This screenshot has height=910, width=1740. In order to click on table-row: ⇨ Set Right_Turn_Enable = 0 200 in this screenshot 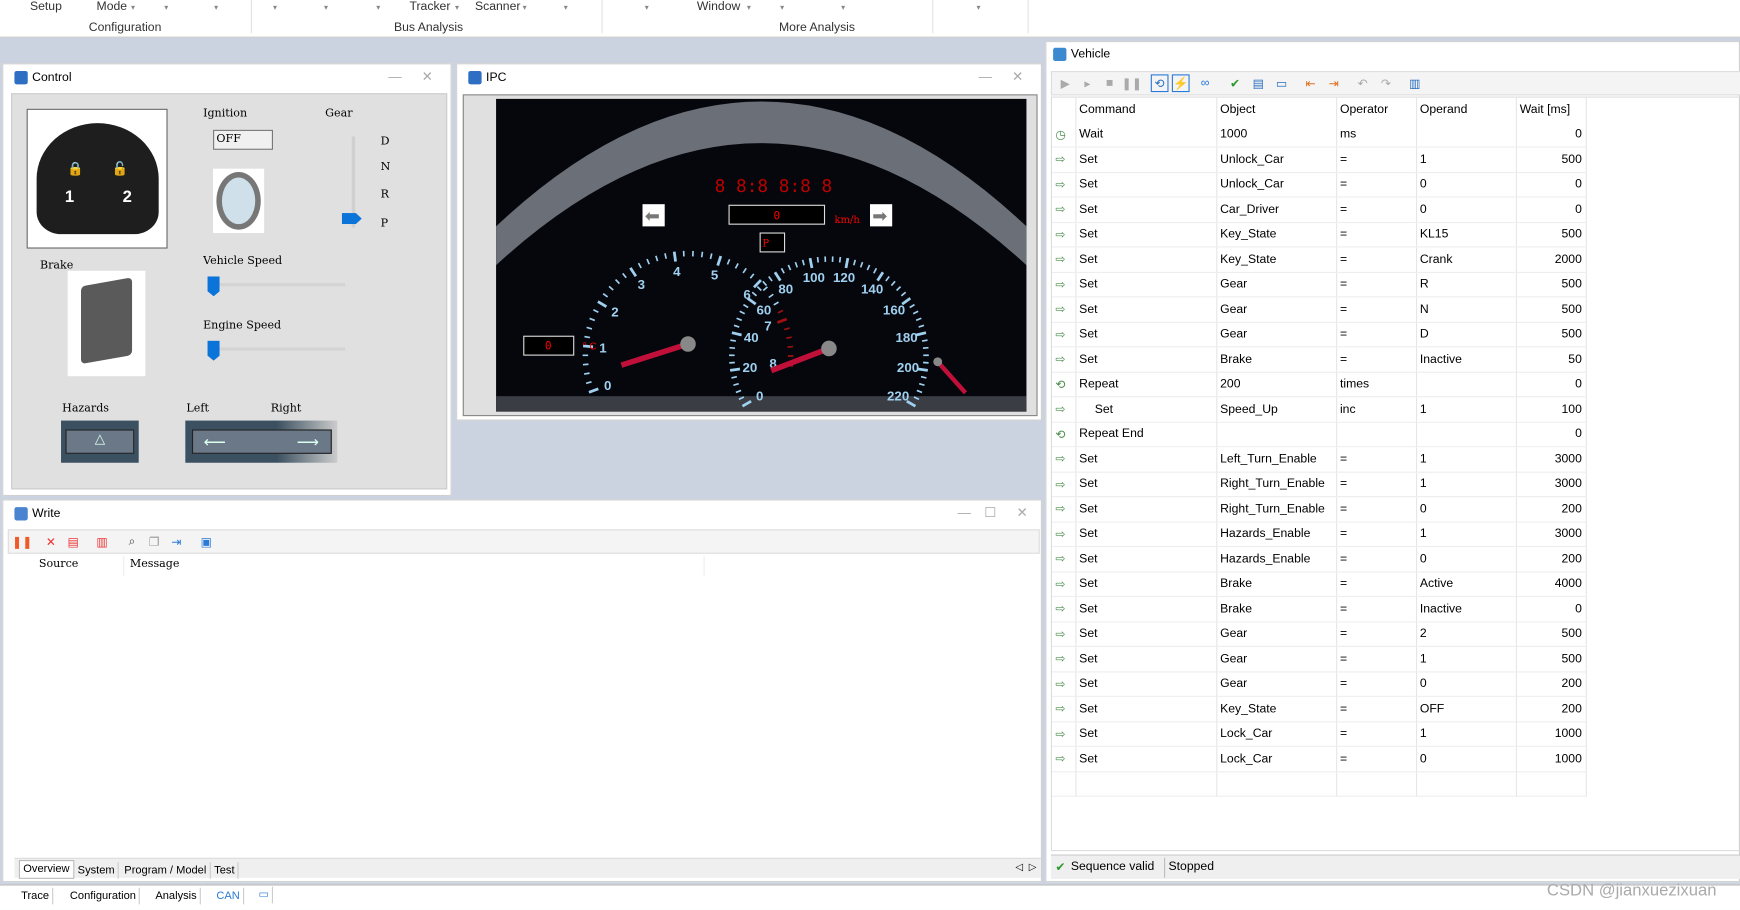, I will do `click(1319, 509)`.